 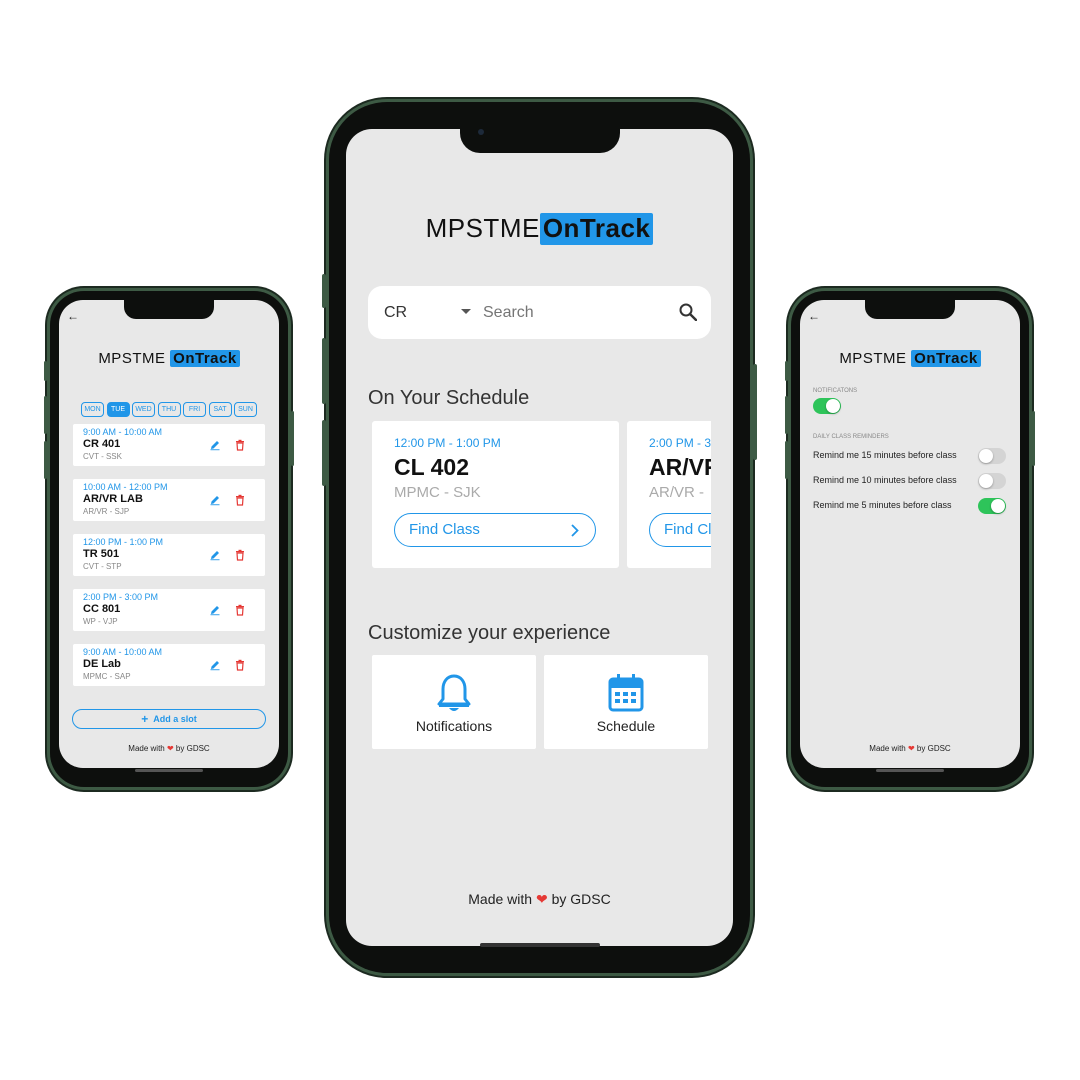 I want to click on slot-card: 2:00 PM - 3:00 PM CC 801 WP - VJP, so click(x=169, y=610).